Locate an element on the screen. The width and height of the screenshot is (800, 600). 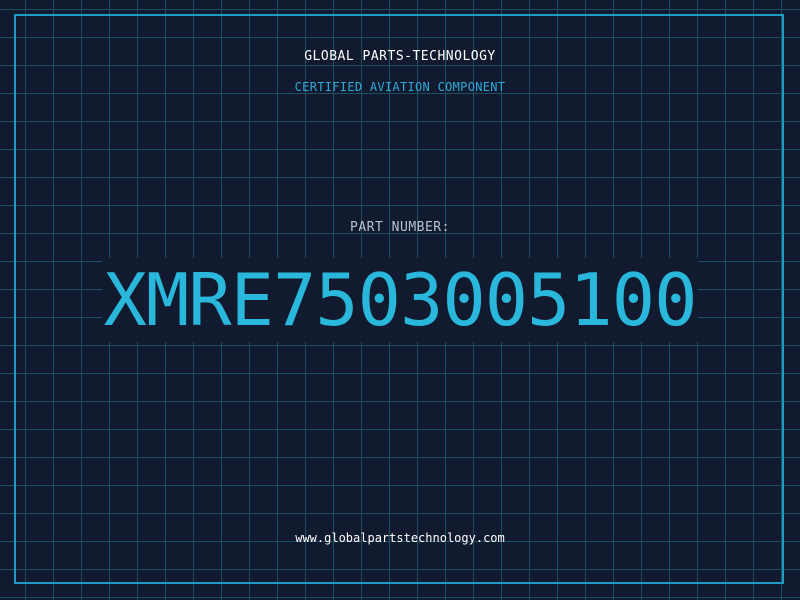
certification-tagline: CERTIFIED AVIATION COMPONENT is located at coordinates (400, 87).